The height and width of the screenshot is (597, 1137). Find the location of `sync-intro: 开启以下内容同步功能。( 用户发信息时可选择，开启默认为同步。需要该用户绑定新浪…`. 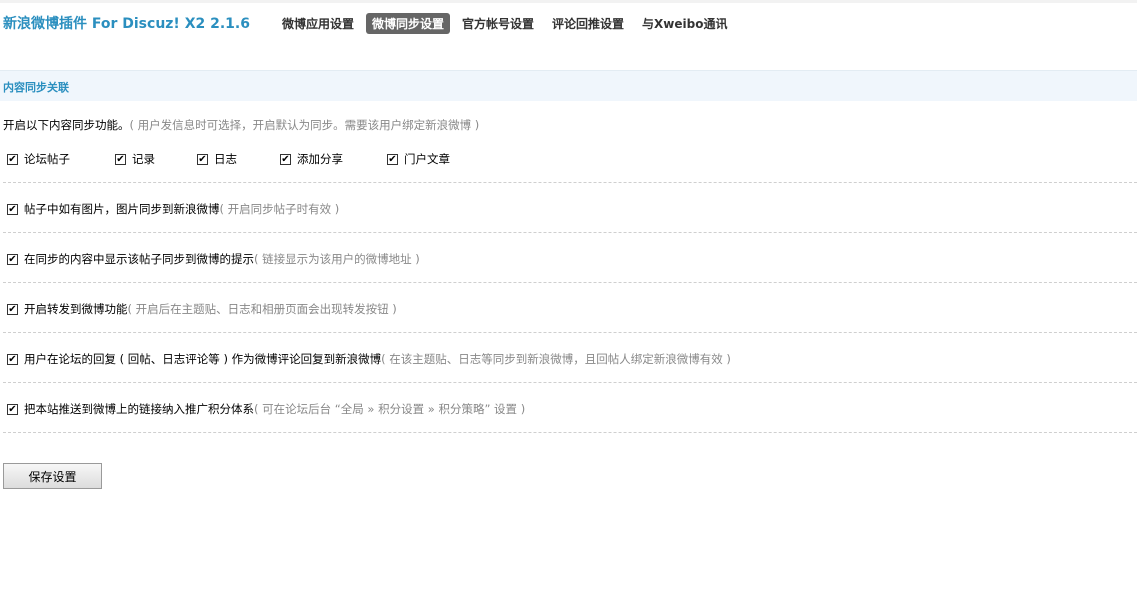

sync-intro: 开启以下内容同步功能。( 用户发信息时可选择，开启默认为同步。需要该用户绑定新浪… is located at coordinates (241, 125).